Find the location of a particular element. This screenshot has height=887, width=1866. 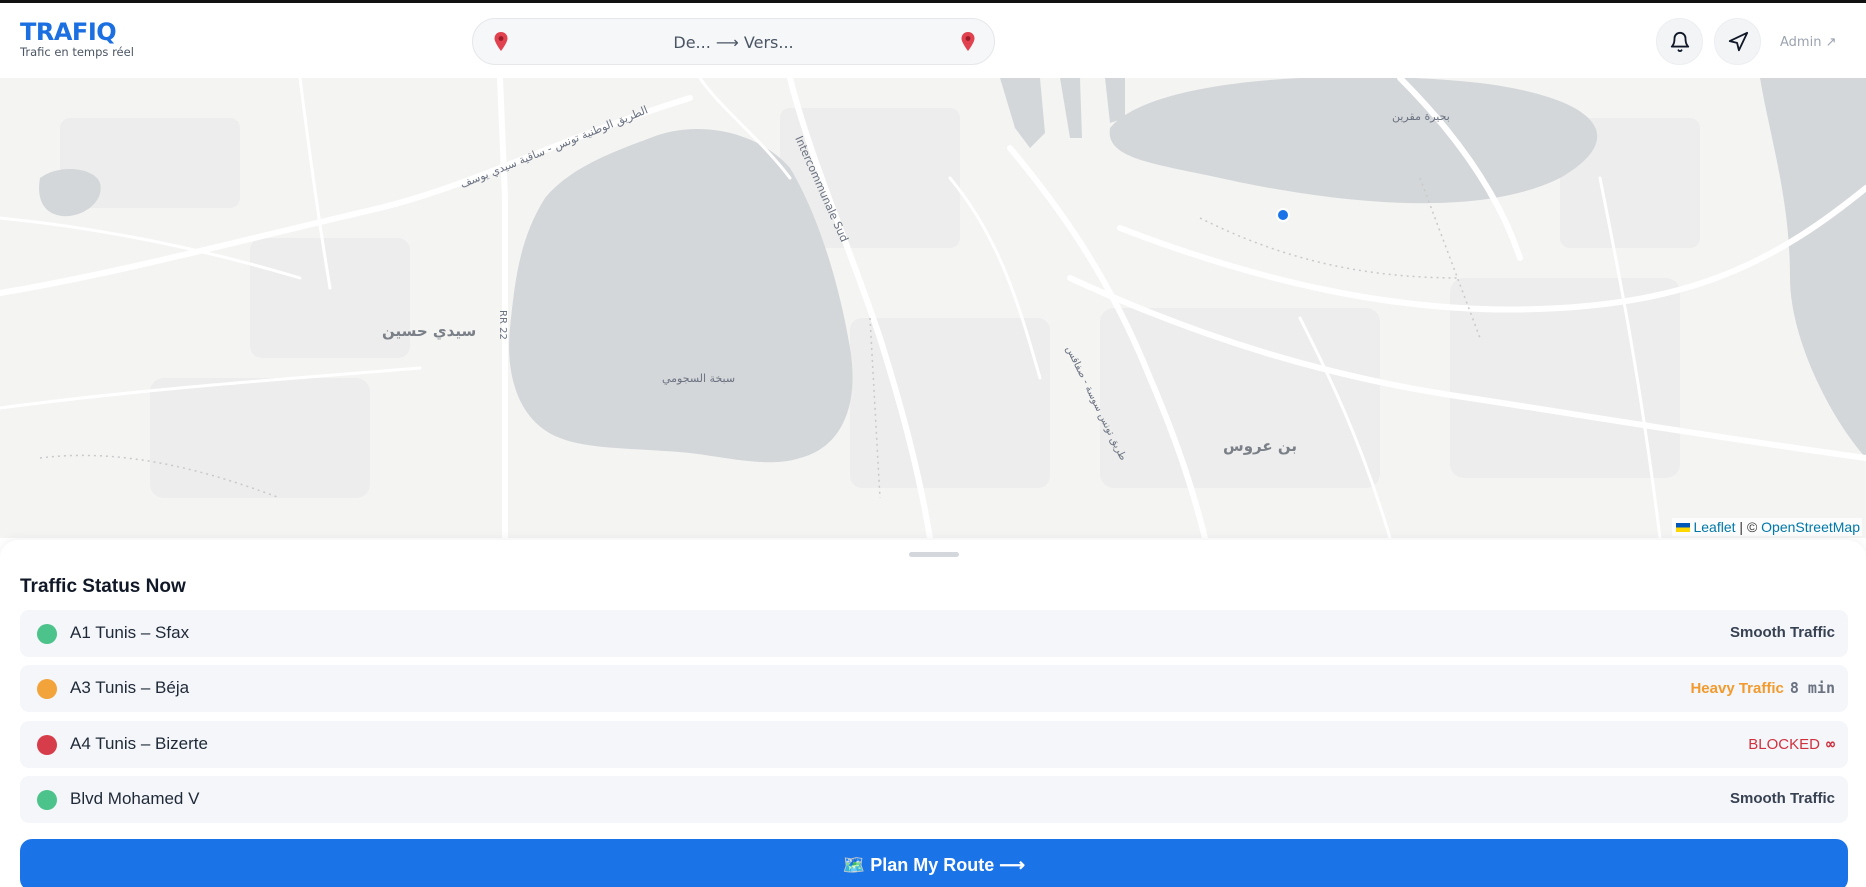

map-label-sidi-hassine: سيدي حسين is located at coordinates (429, 331).